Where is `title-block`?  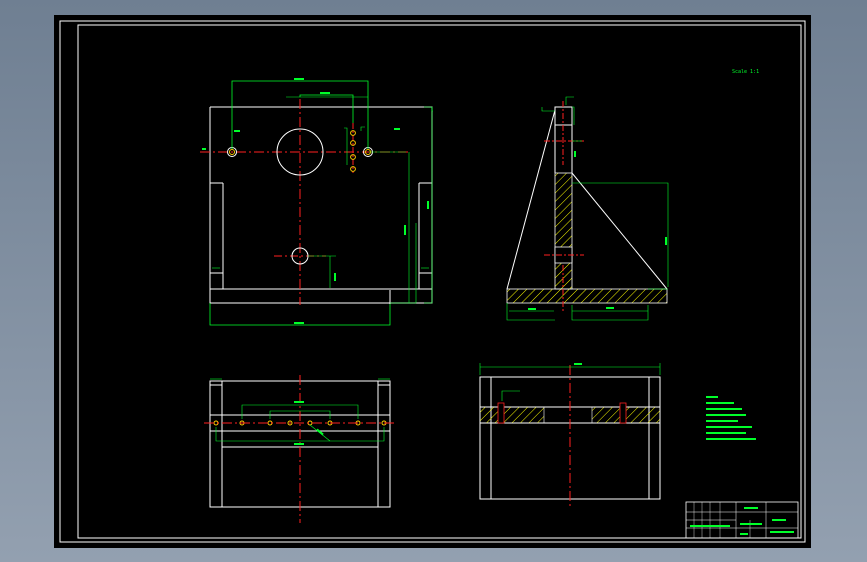
title-block is located at coordinates (742, 520).